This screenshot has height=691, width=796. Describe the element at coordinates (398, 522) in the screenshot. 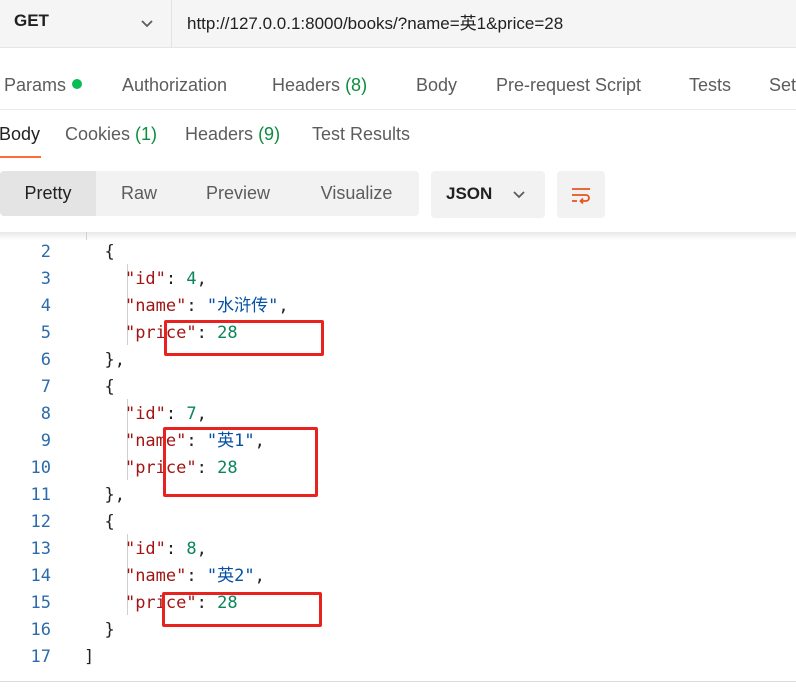

I see `code-line: 12 {` at that location.